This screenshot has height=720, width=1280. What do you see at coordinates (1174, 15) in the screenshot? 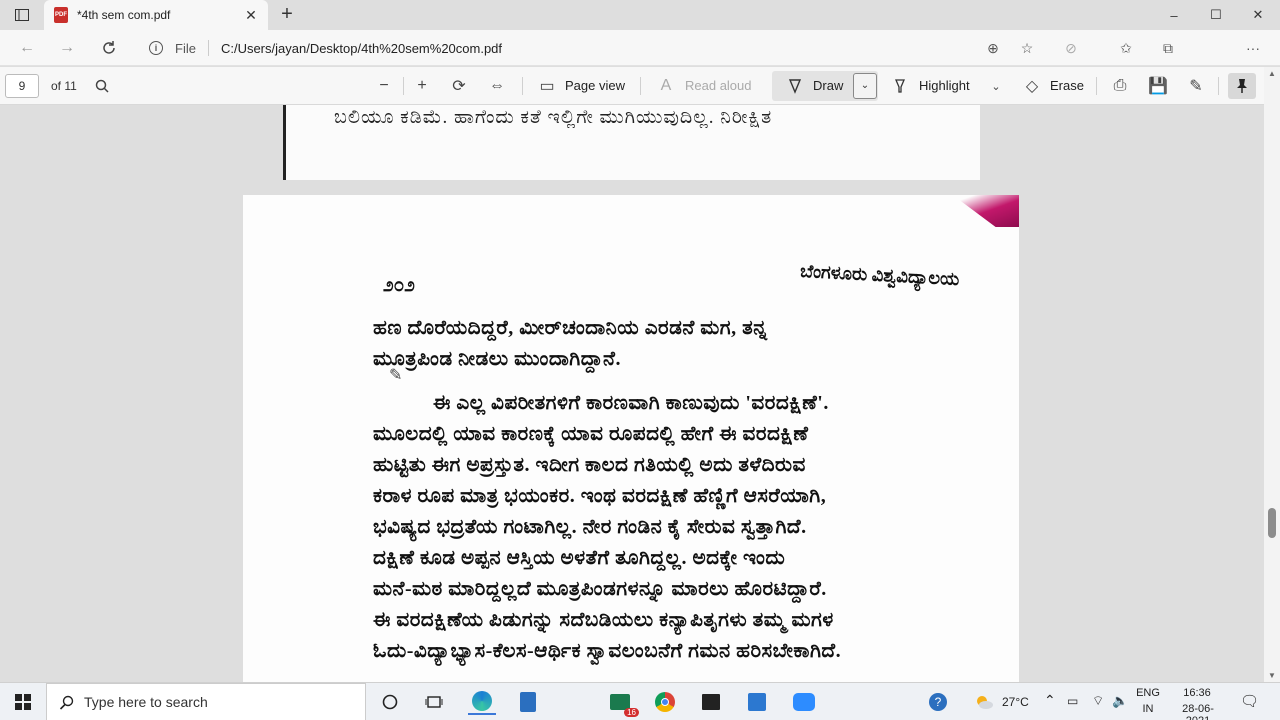
I see `minimize-button: –` at bounding box center [1174, 15].